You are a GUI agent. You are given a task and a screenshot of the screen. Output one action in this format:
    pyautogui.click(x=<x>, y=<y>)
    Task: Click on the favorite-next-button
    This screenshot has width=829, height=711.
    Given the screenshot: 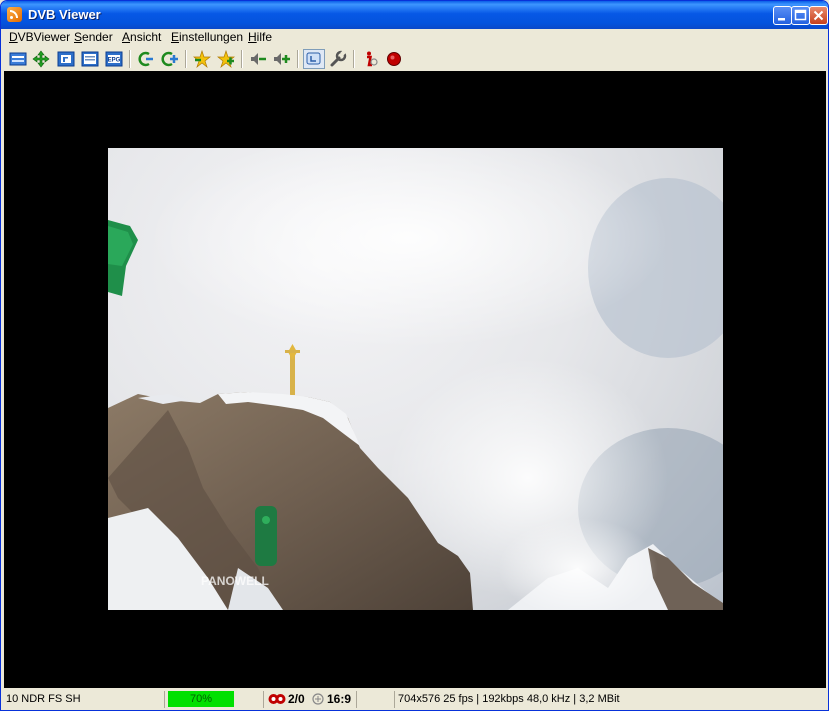 What is the action you would take?
    pyautogui.click(x=226, y=59)
    